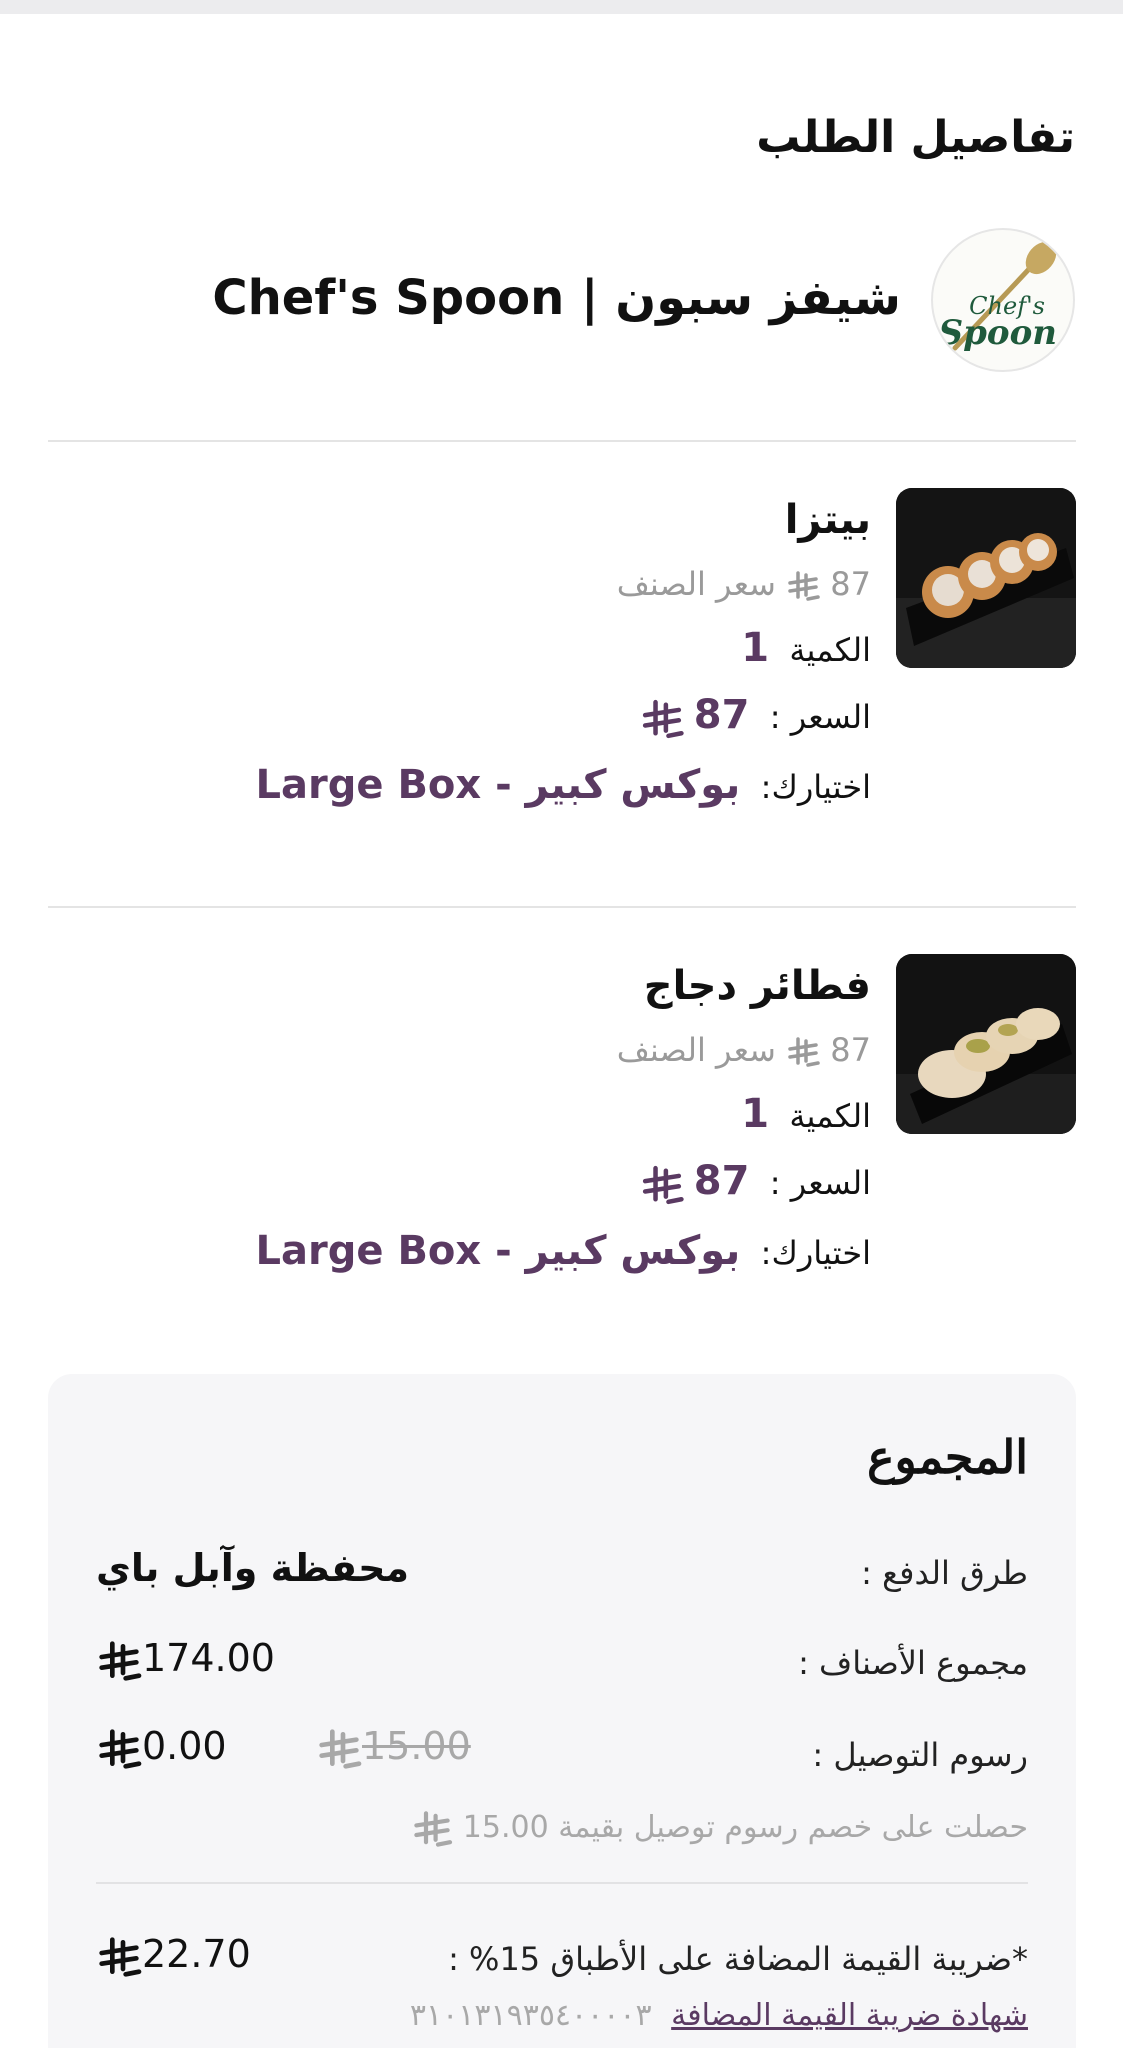 The image size is (1123, 2048). Describe the element at coordinates (252, 1568) in the screenshot. I see `payment-method-value: محفظة وآبل باي` at that location.